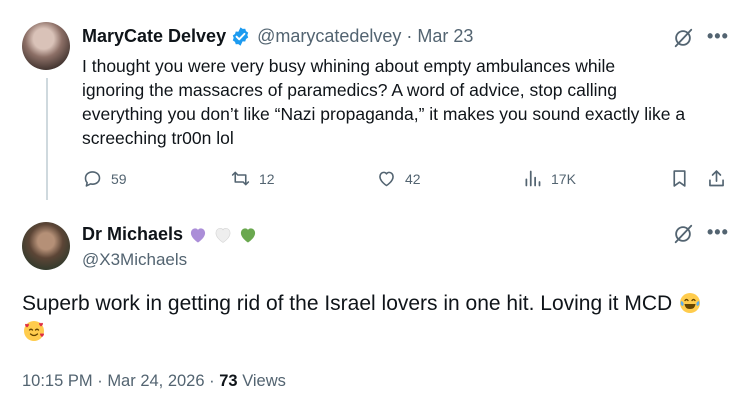 The image size is (741, 405). What do you see at coordinates (549, 178) in the screenshot?
I see `analytics-button: 17K` at bounding box center [549, 178].